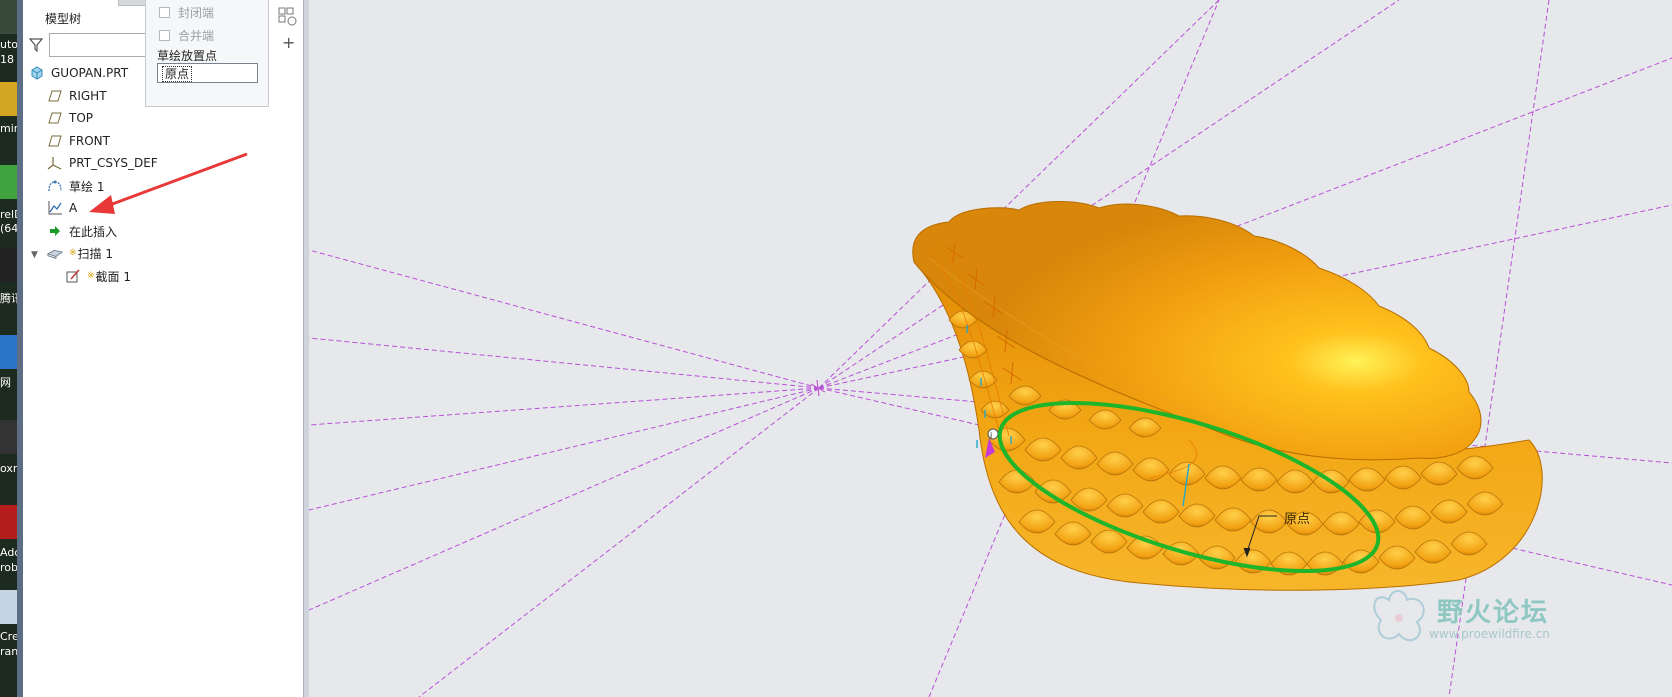 This screenshot has height=697, width=1672. What do you see at coordinates (8, 298) in the screenshot?
I see `desktop-icon-label: 腾讯` at bounding box center [8, 298].